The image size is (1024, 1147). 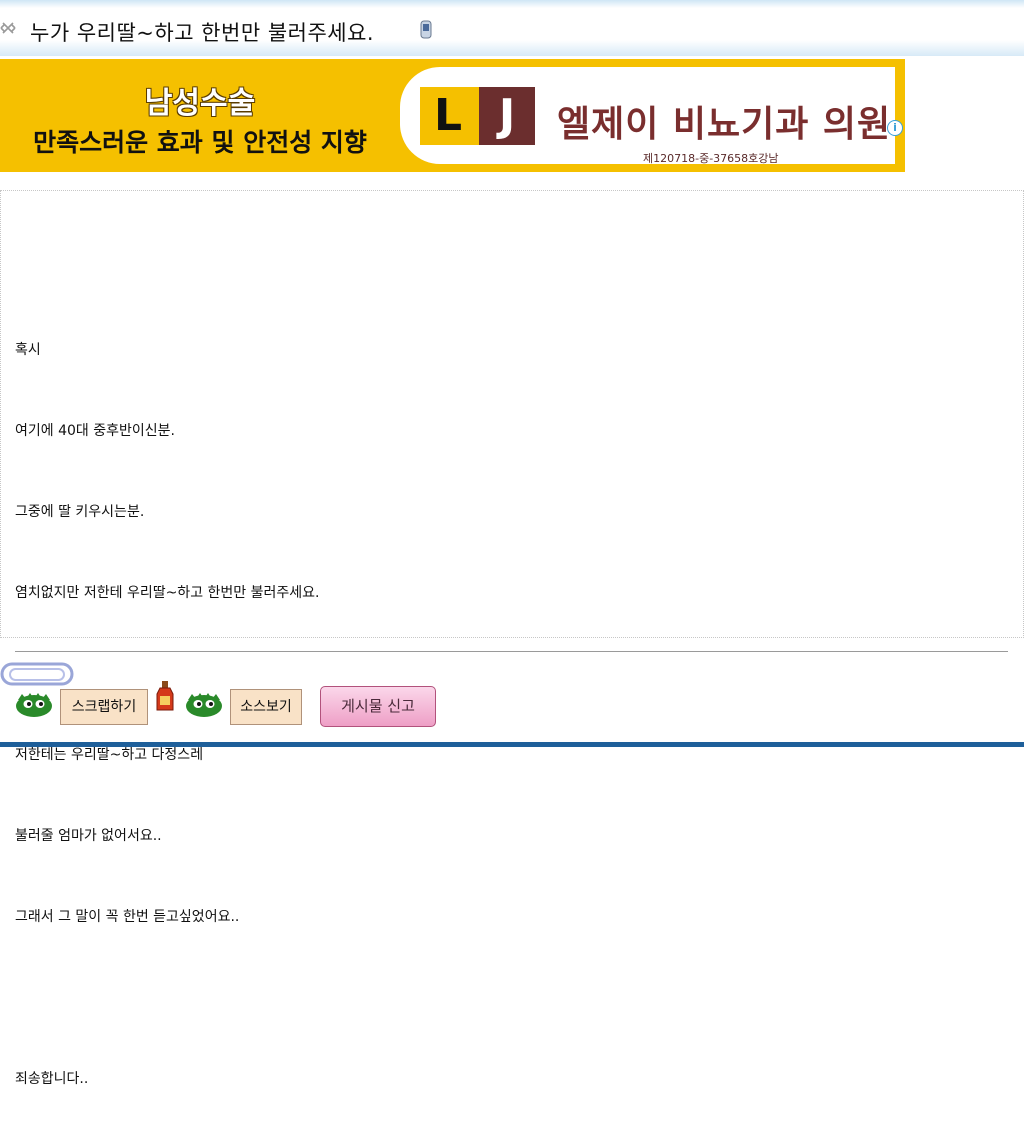 What do you see at coordinates (104, 707) in the screenshot?
I see `scrap-button: 스크랩하기` at bounding box center [104, 707].